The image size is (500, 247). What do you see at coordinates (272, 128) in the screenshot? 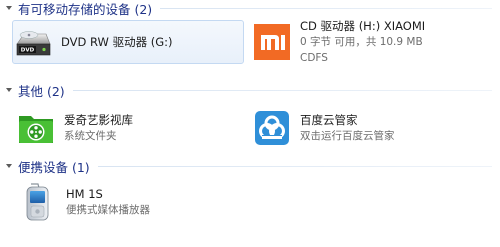
I see `baidu-cloud-icon` at bounding box center [272, 128].